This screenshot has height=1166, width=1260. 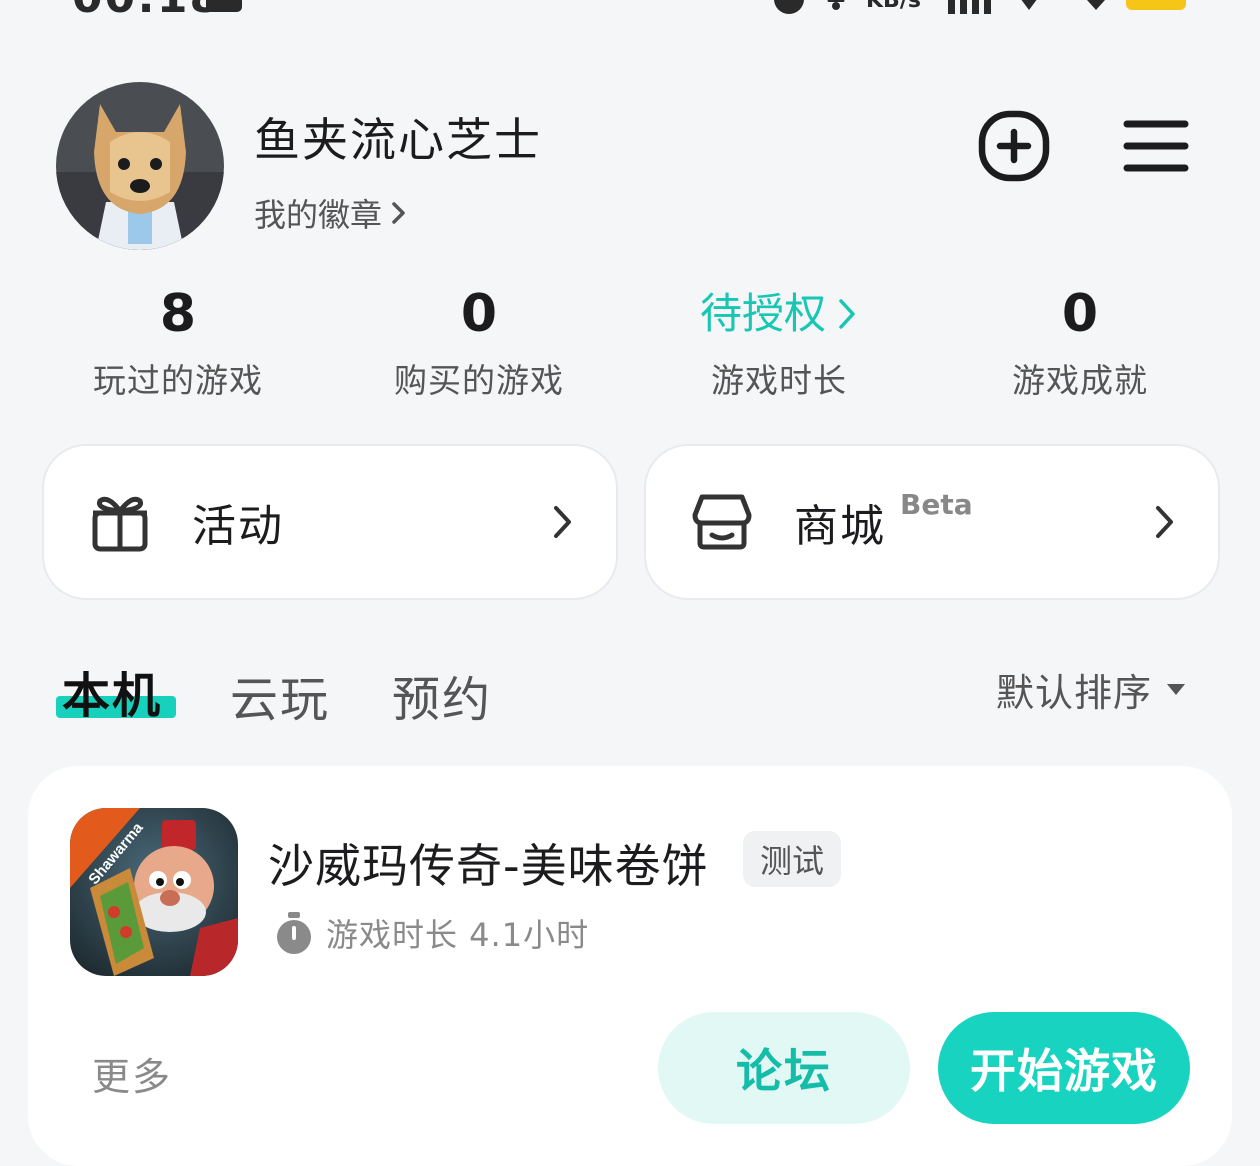 I want to click on menu-icon, so click(x=1156, y=146).